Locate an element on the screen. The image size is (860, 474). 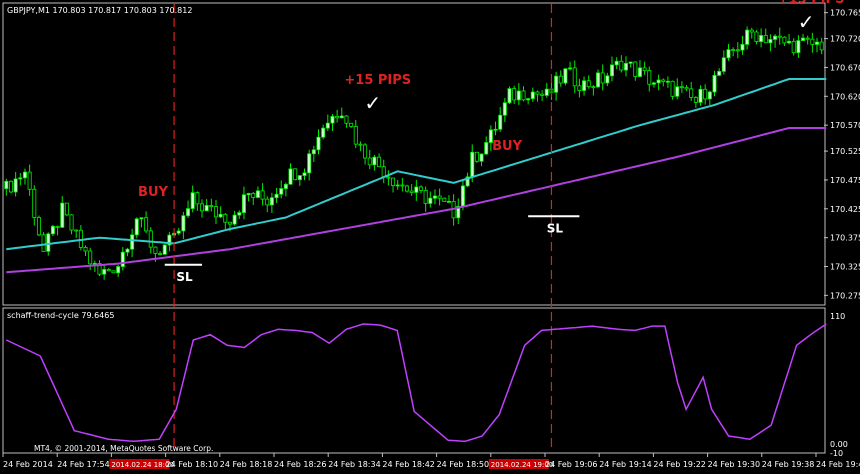
time-tick-label: 2014.02.24 19:00 is located at coordinates (522, 465).